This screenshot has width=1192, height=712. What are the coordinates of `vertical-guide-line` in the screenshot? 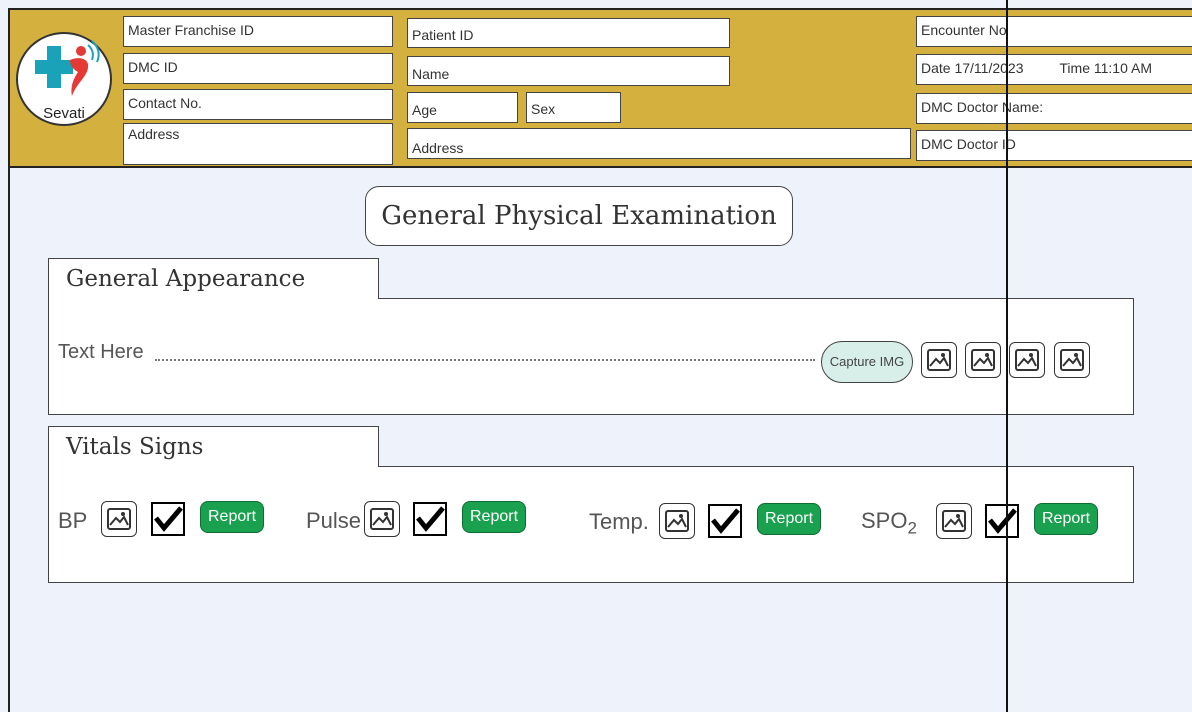 It's located at (1007, 356).